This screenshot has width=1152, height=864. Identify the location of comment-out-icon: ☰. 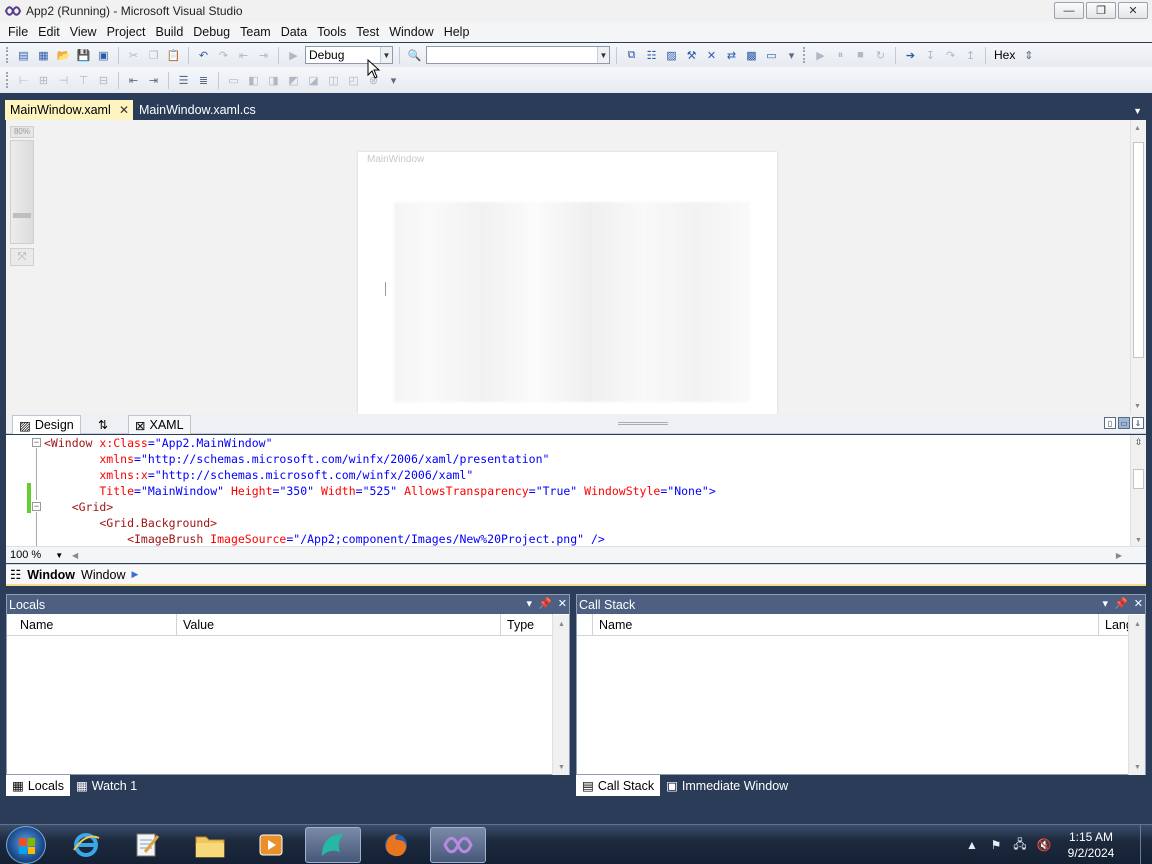
(183, 80).